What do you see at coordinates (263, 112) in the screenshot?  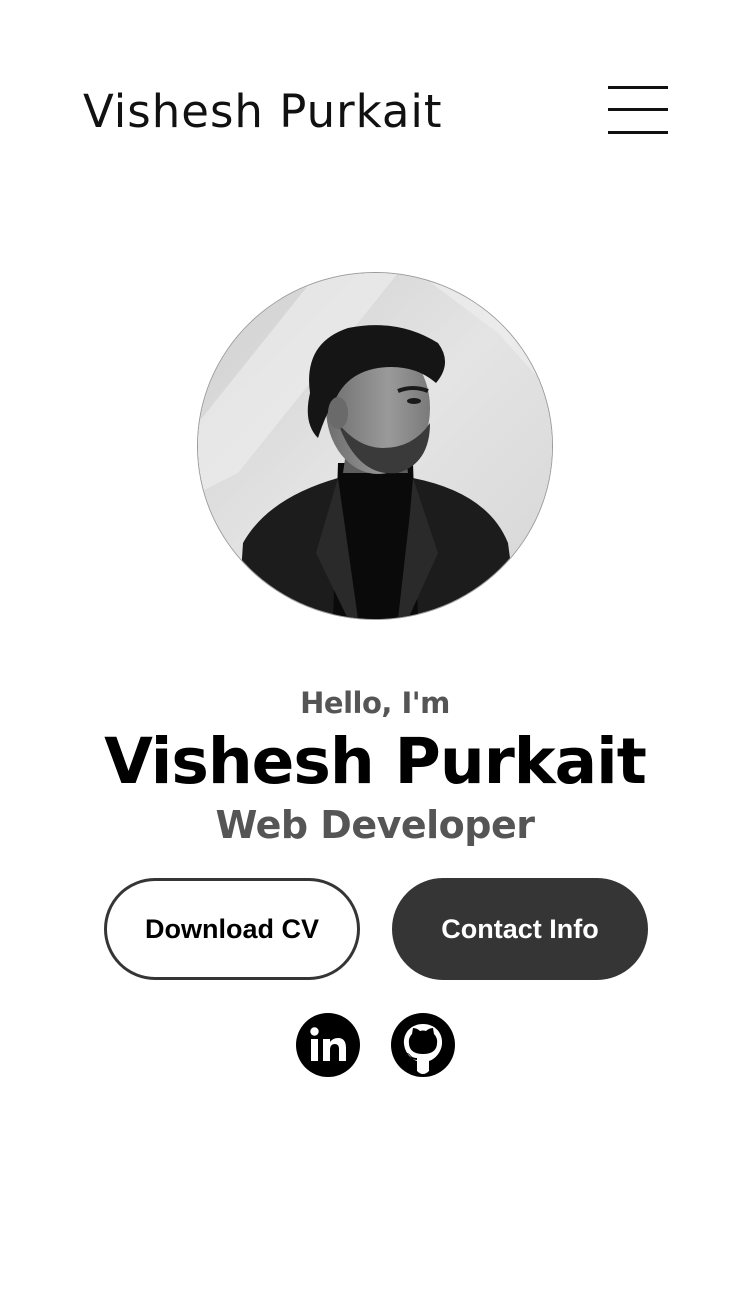 I see `site-logo: Vishesh Purkait` at bounding box center [263, 112].